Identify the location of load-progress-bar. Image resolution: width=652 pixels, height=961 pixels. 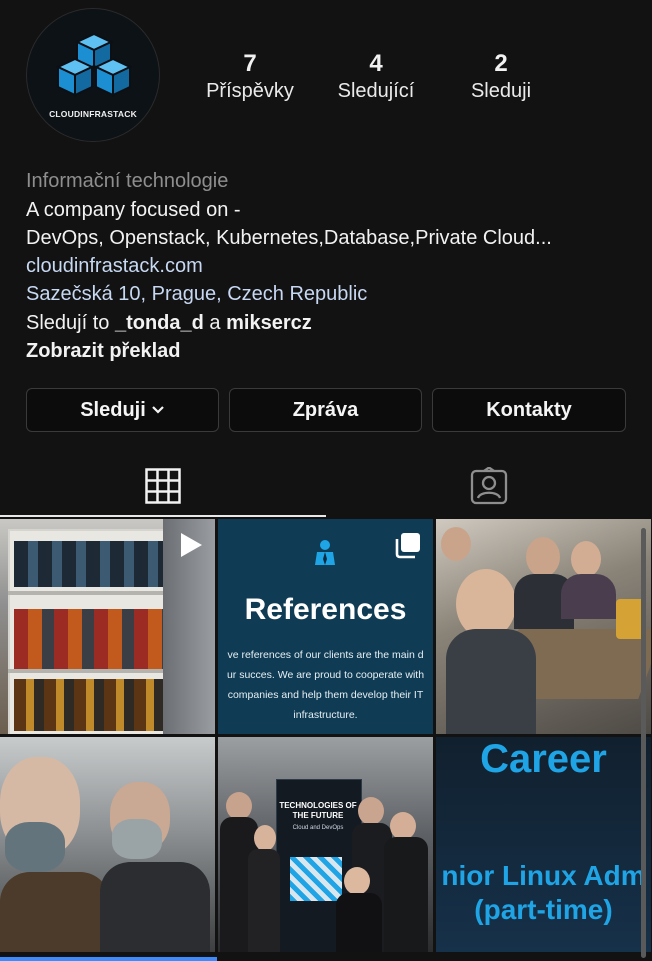
(108, 959).